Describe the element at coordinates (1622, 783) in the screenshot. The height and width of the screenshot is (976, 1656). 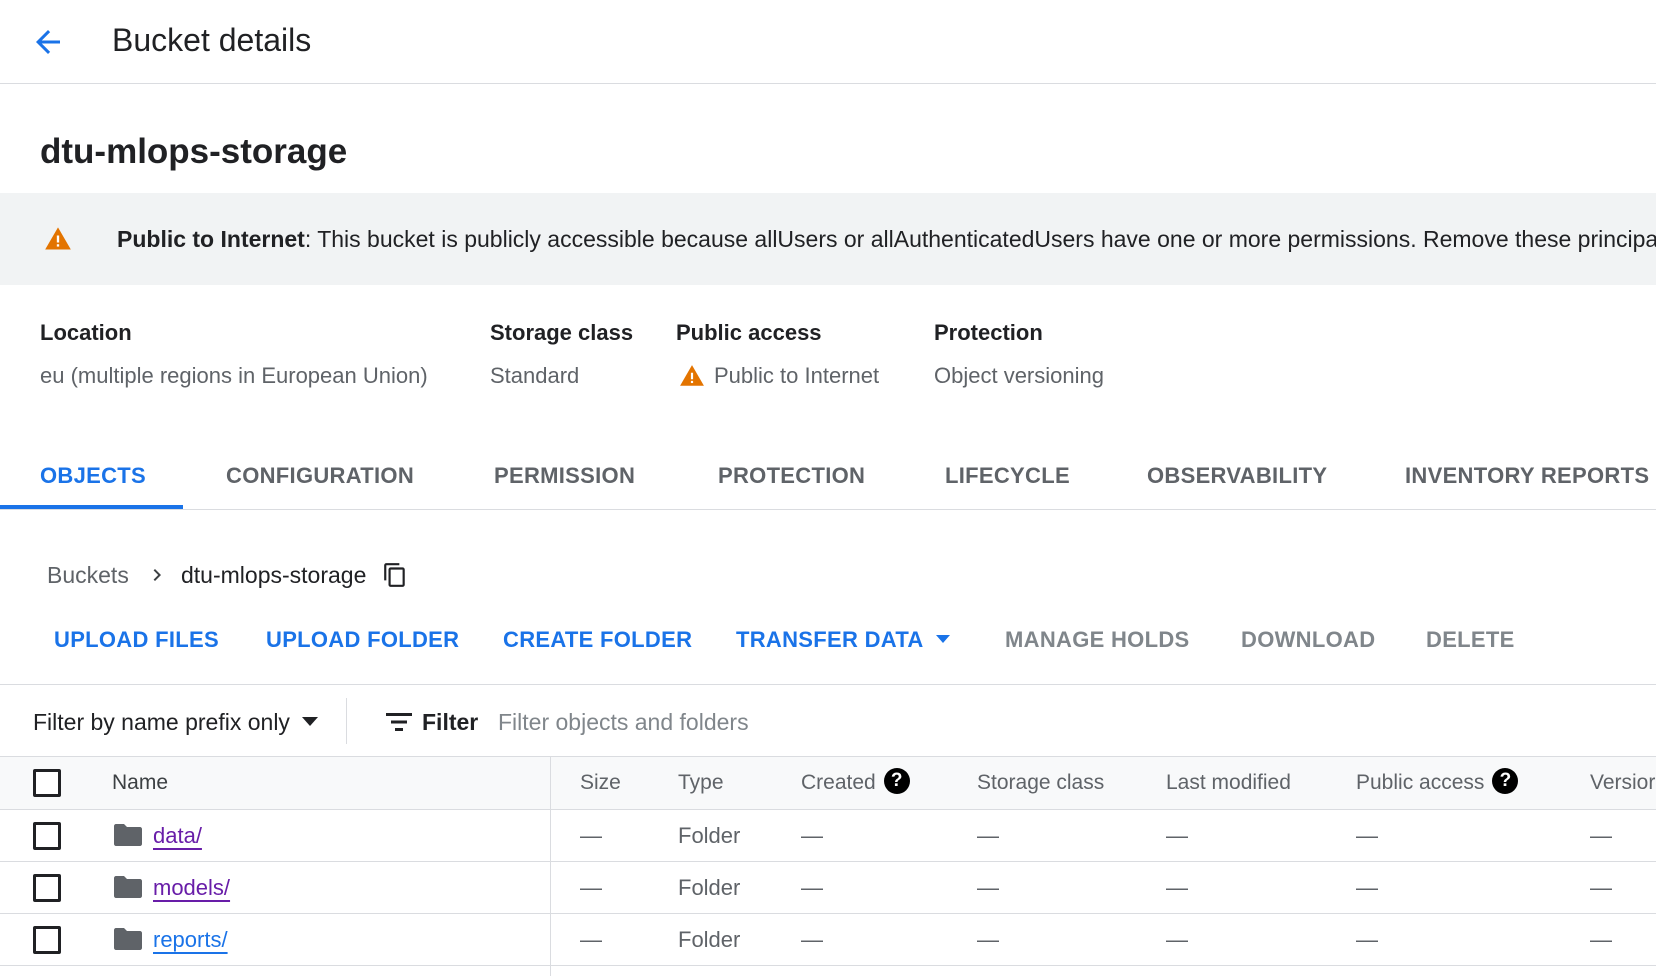
I see `column-header-version: Versior` at that location.